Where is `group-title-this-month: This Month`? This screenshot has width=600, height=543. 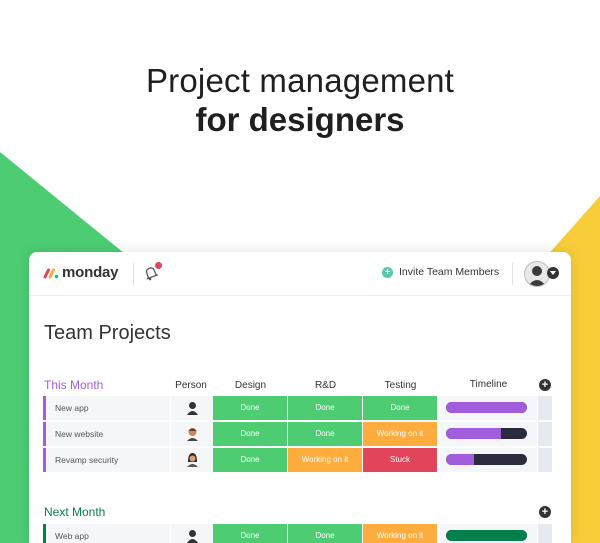
group-title-this-month: This Month is located at coordinates (73, 385).